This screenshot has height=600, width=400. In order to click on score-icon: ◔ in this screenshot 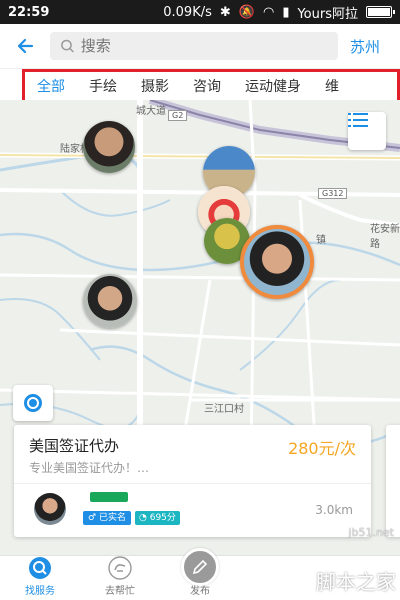, I will do `click(143, 518)`.